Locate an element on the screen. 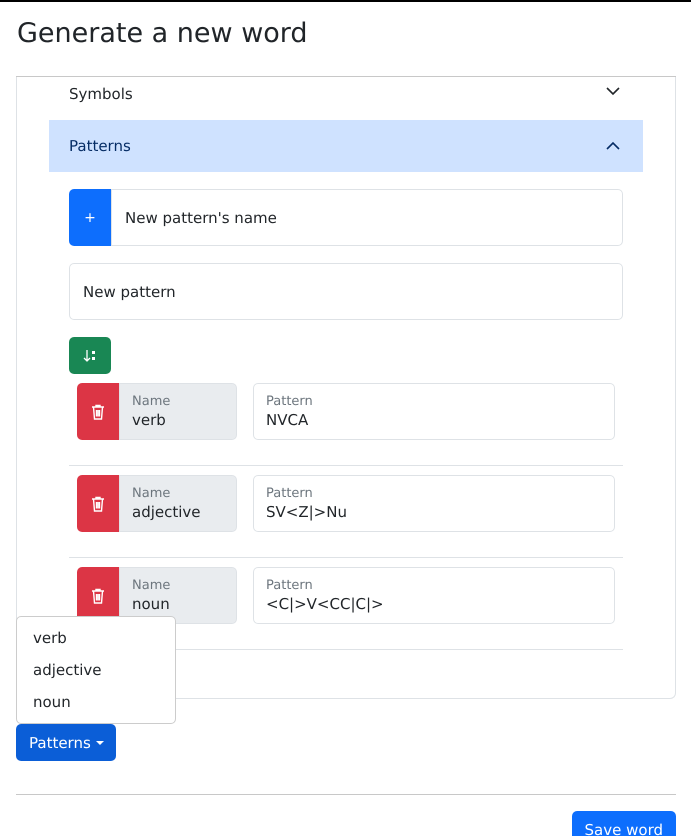 This screenshot has height=836, width=691. input-field: New pattern is located at coordinates (346, 291).